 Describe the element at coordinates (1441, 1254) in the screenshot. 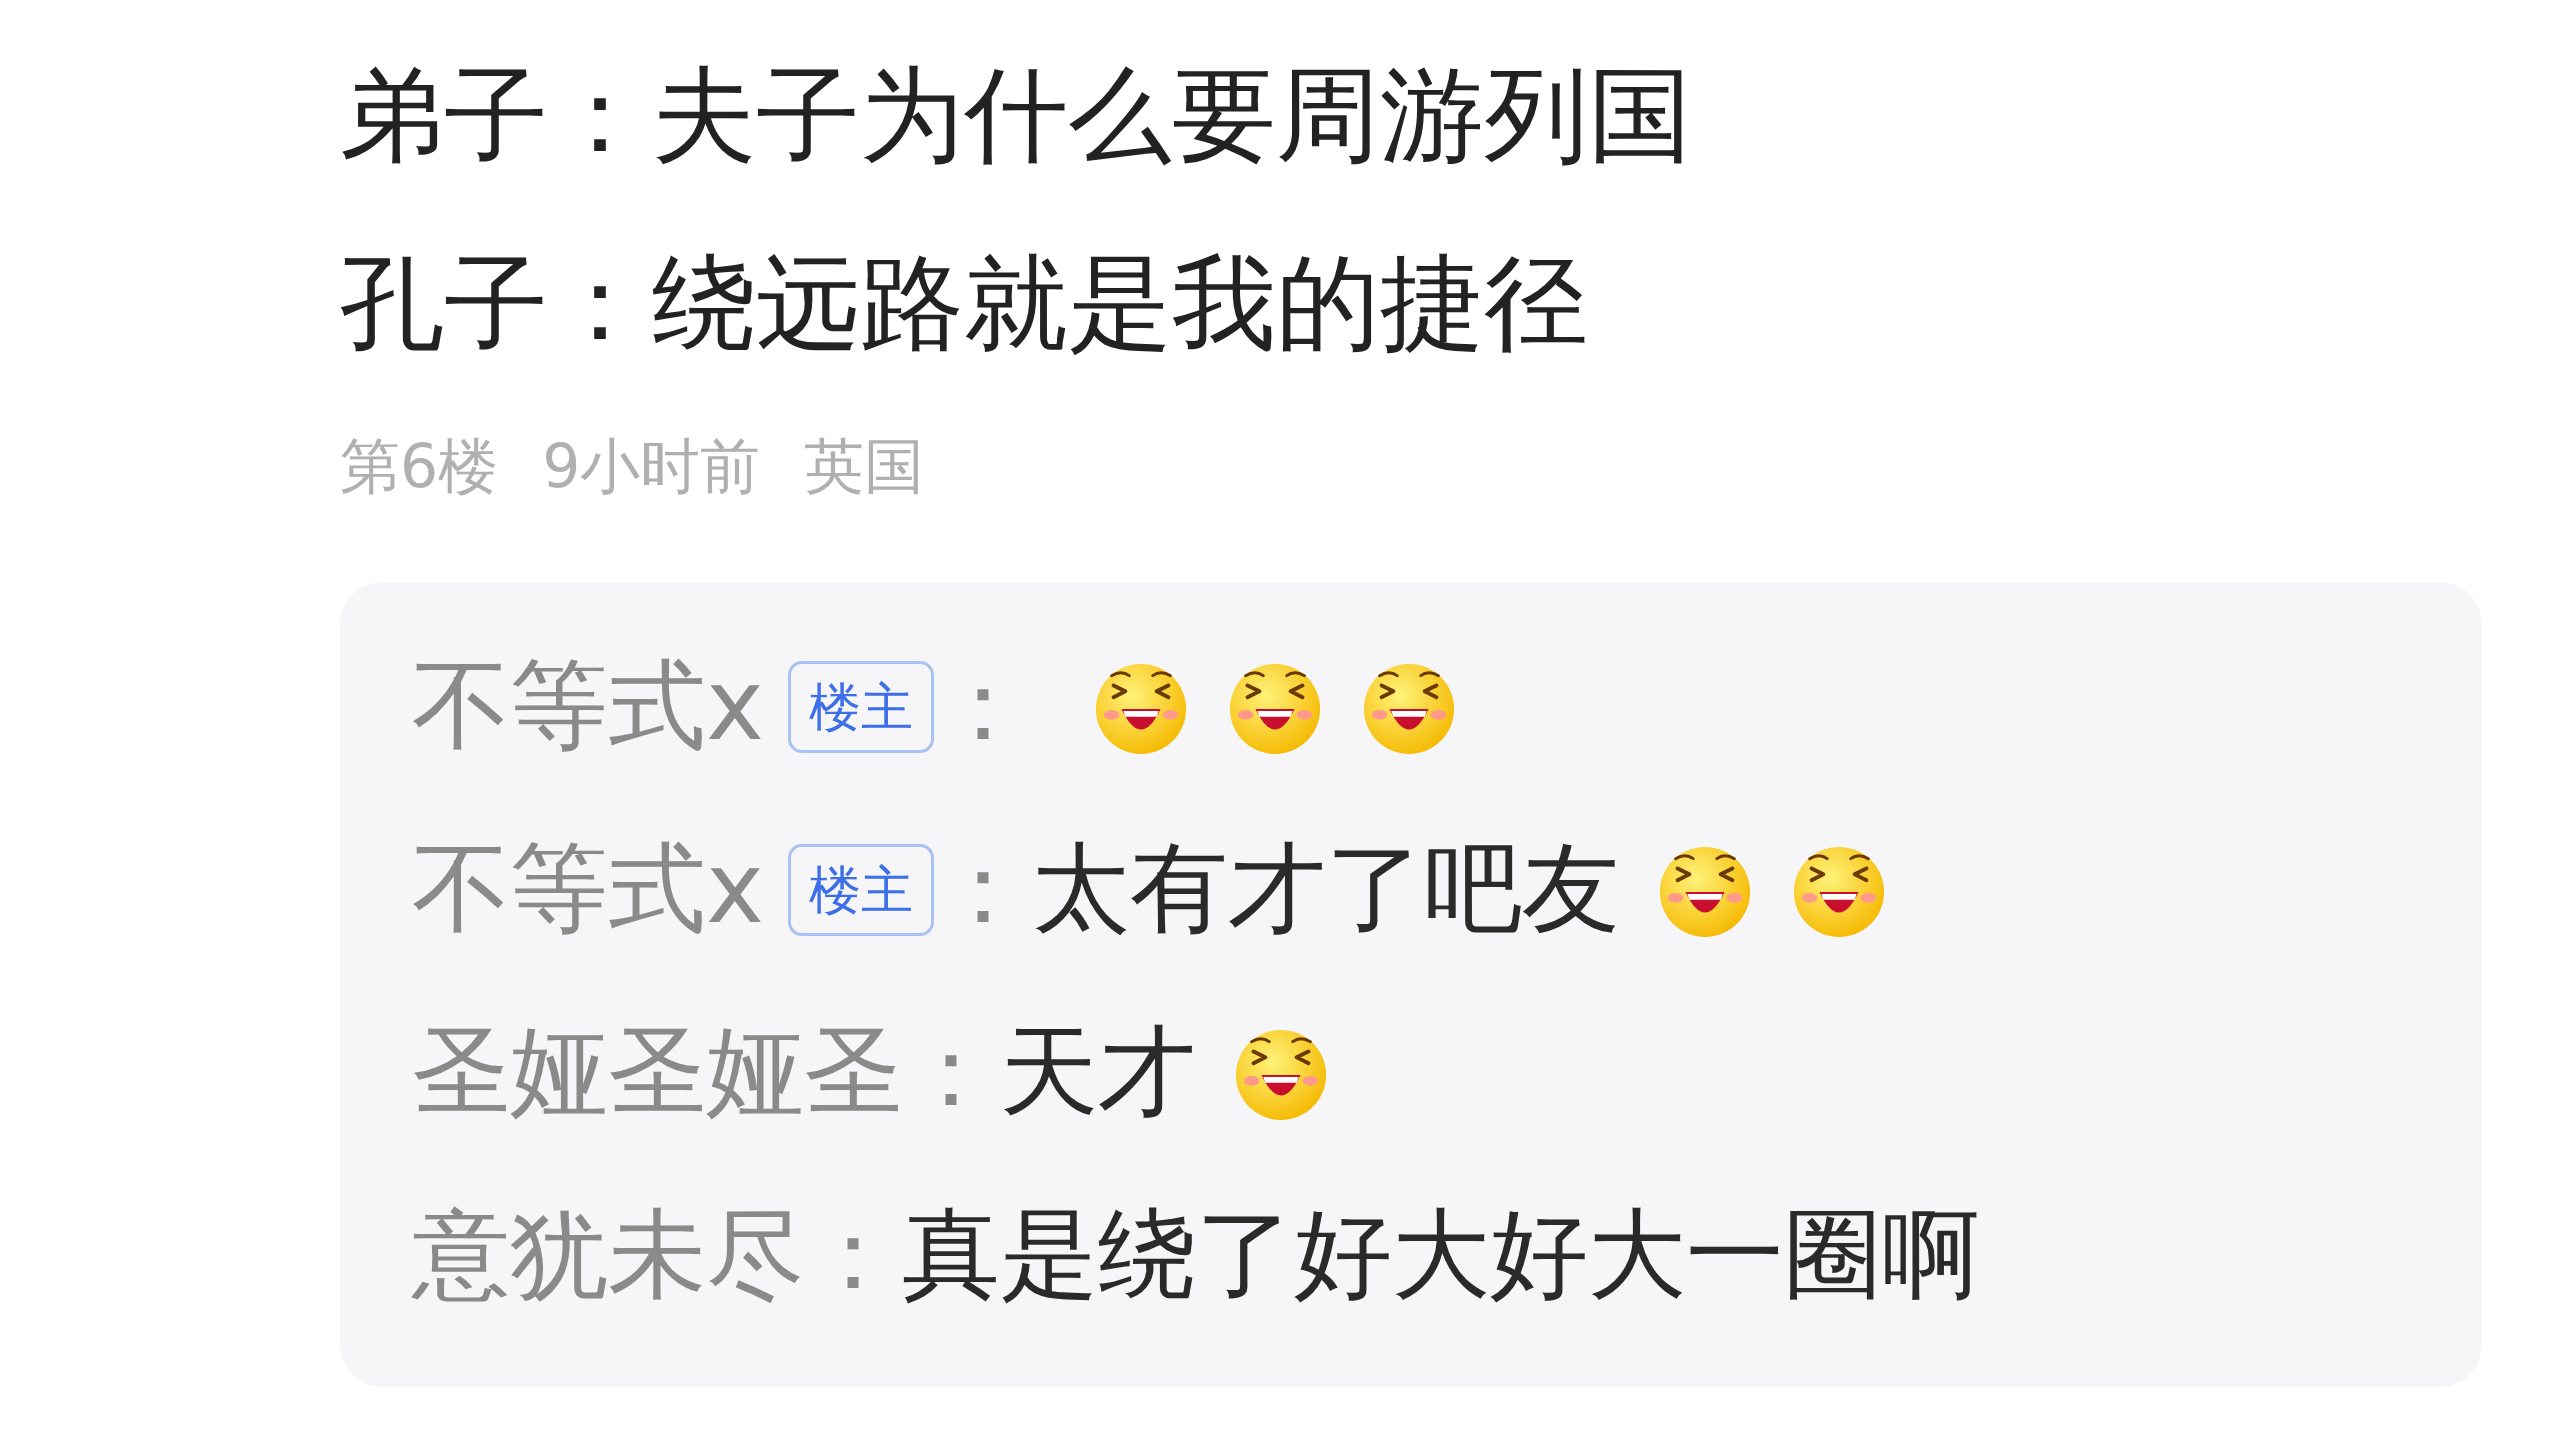

I see `reply-text: 真是绕了好大好大一圈啊` at that location.